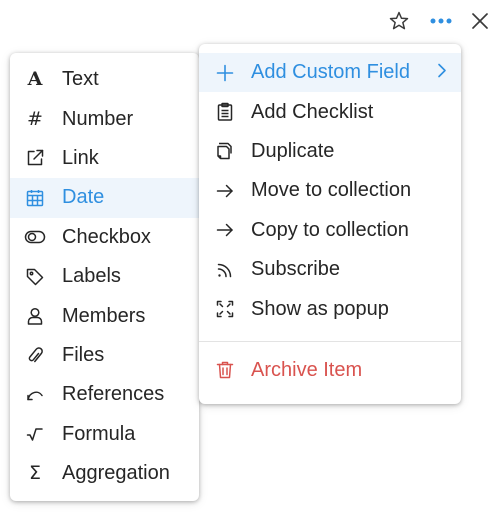 This screenshot has height=512, width=500. Describe the element at coordinates (83, 354) in the screenshot. I see `field-type-label: Files` at that location.